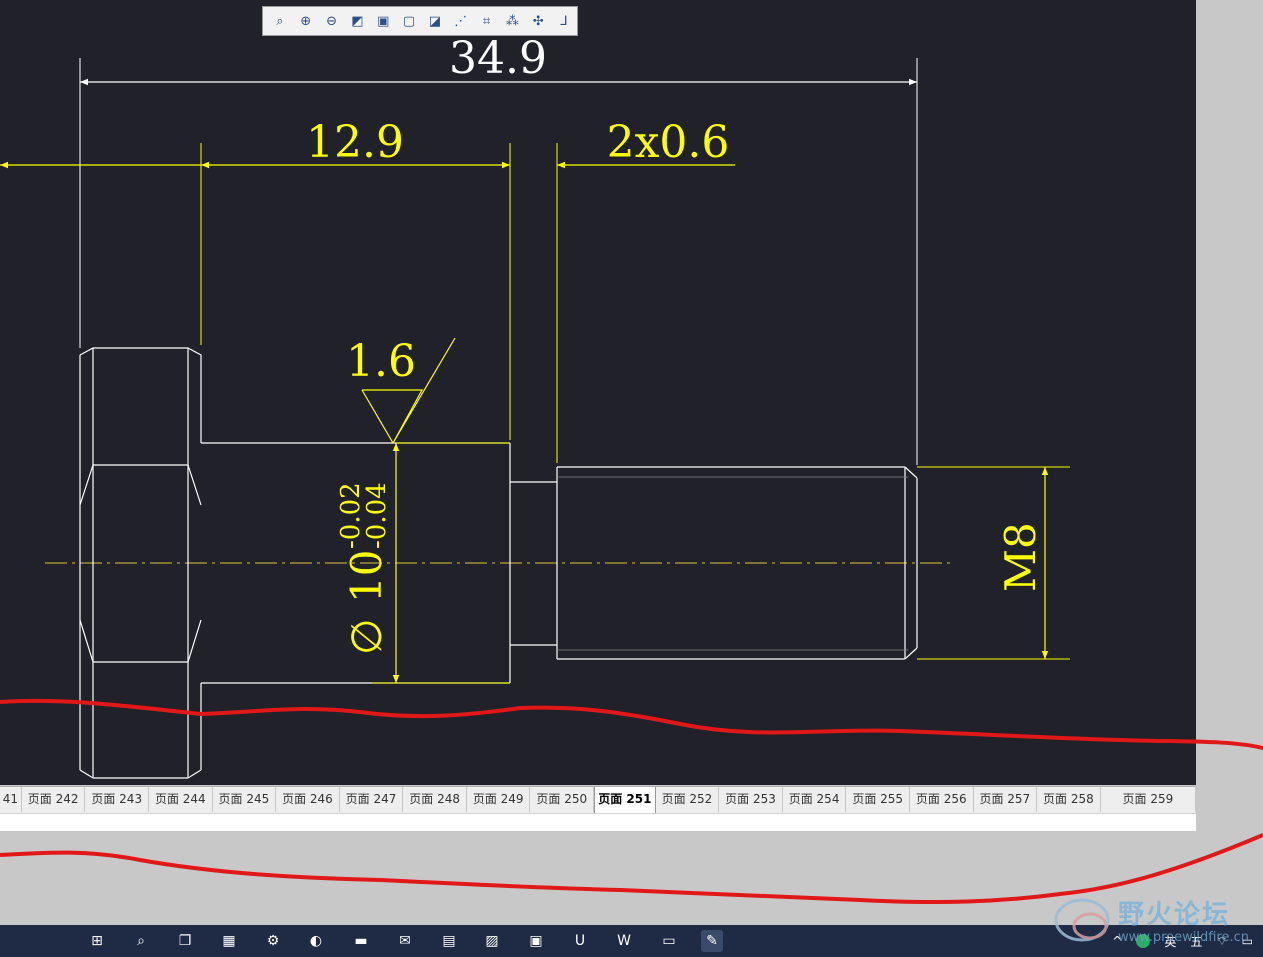 The height and width of the screenshot is (957, 1263). Describe the element at coordinates (181, 799) in the screenshot. I see `page-tab: 页面 244` at that location.